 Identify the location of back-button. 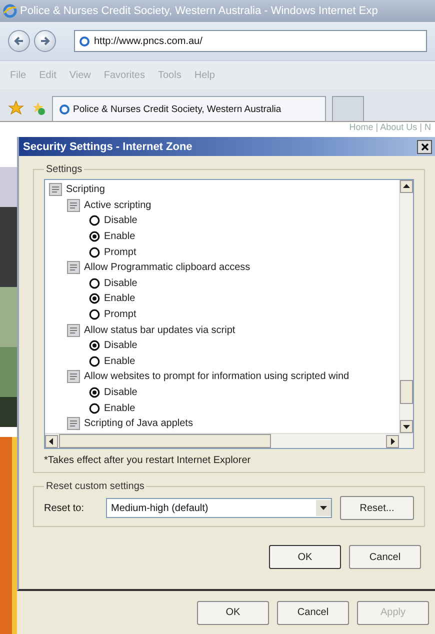
(19, 41).